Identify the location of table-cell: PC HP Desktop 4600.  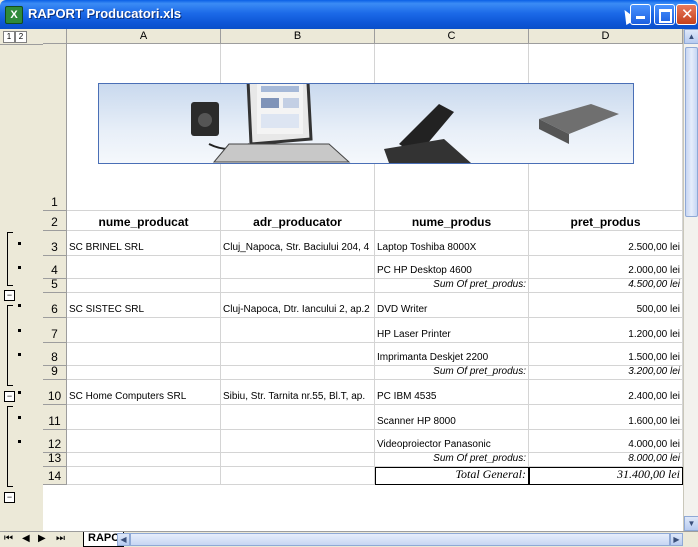
(452, 267).